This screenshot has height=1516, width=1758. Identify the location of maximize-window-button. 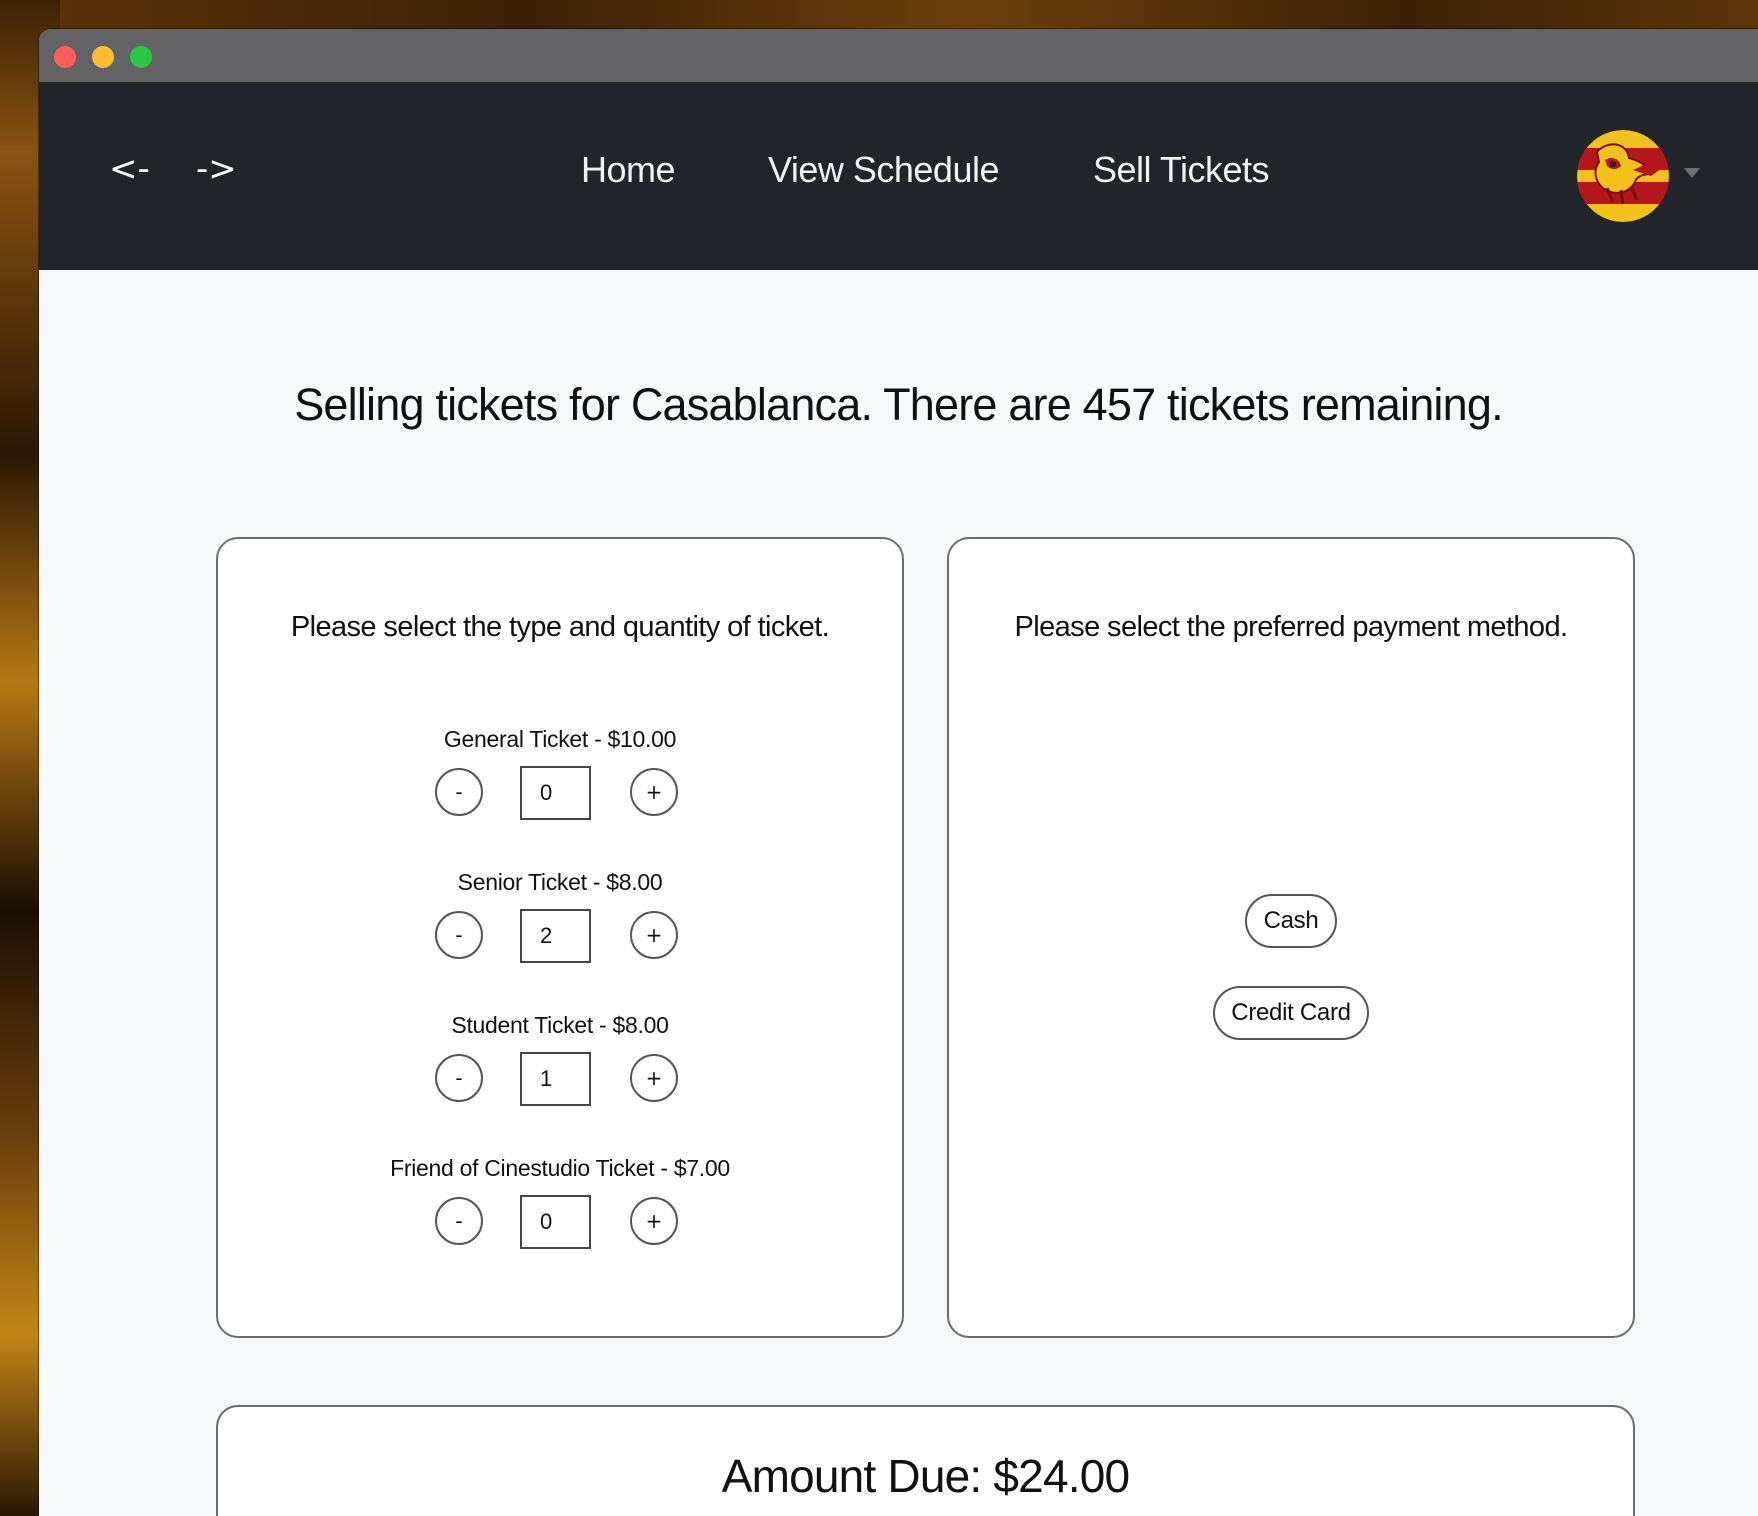
(141, 57).